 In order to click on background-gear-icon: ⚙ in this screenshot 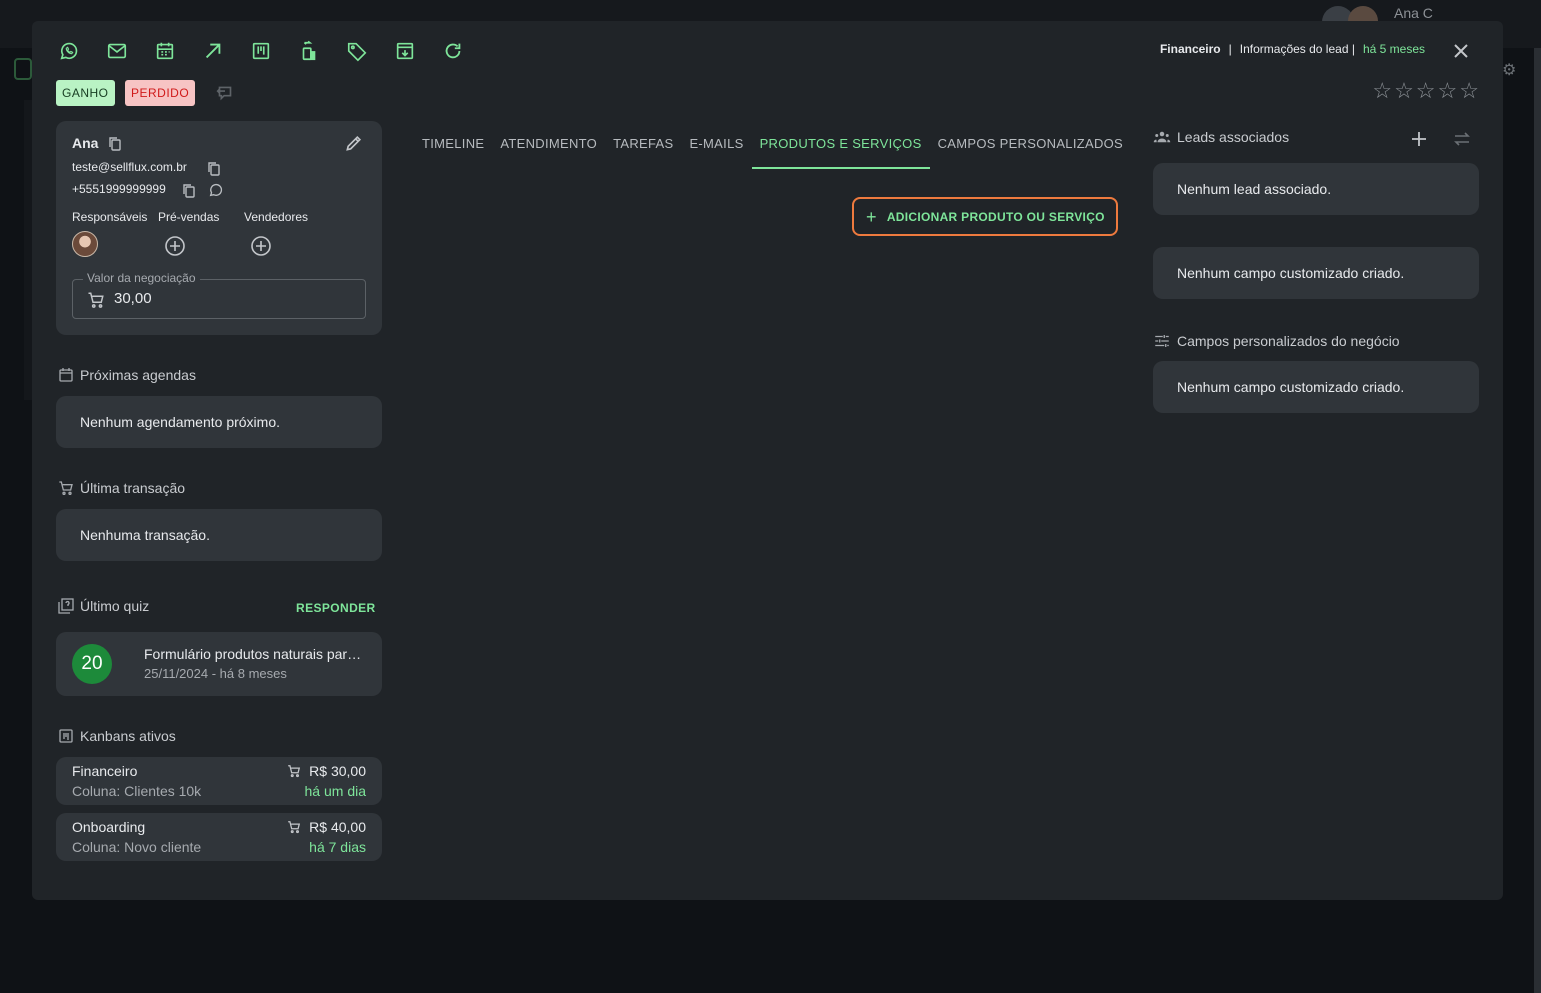, I will do `click(1509, 70)`.